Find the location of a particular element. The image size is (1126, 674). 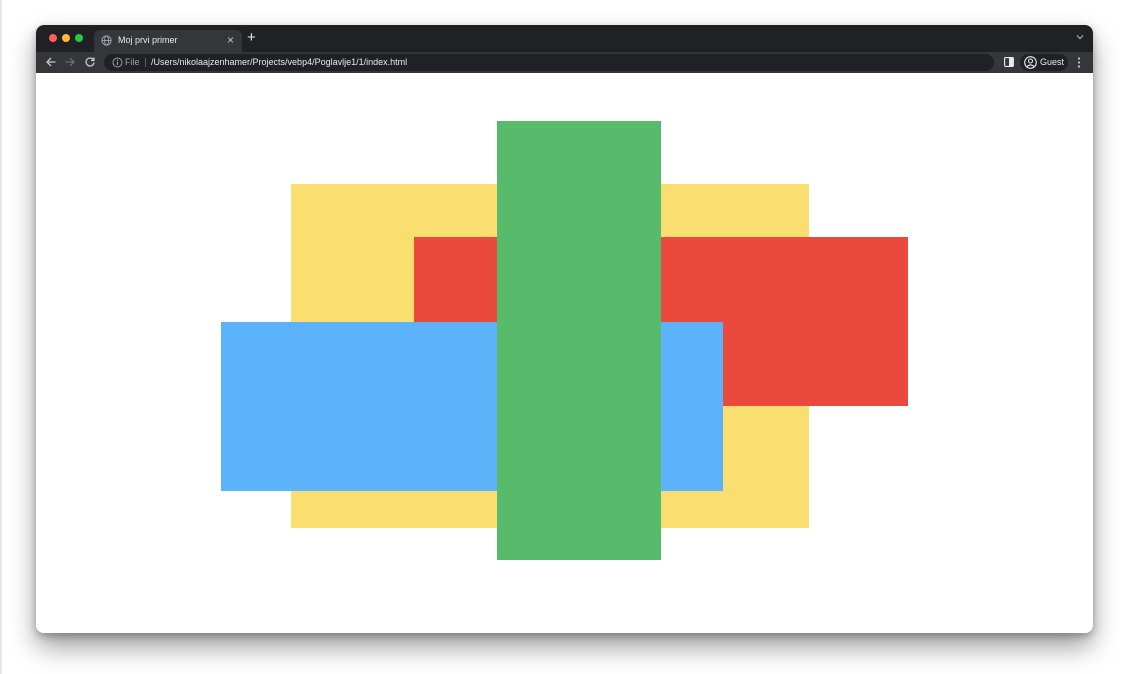

address-separator is located at coordinates (145, 62).